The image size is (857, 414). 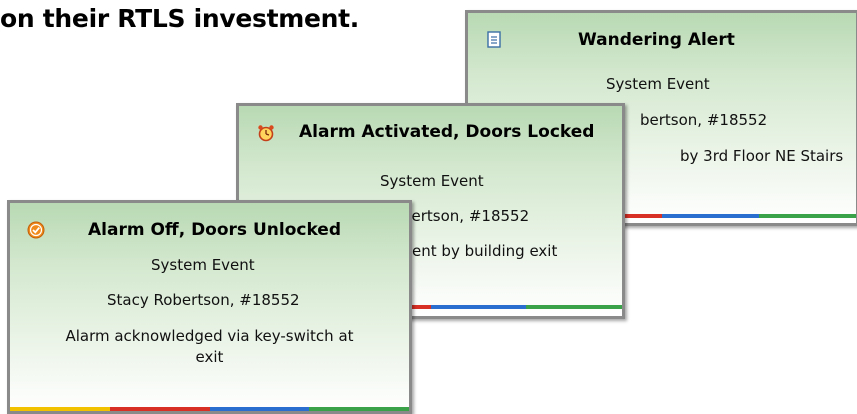 What do you see at coordinates (266, 133) in the screenshot?
I see `alarm-clock-icon` at bounding box center [266, 133].